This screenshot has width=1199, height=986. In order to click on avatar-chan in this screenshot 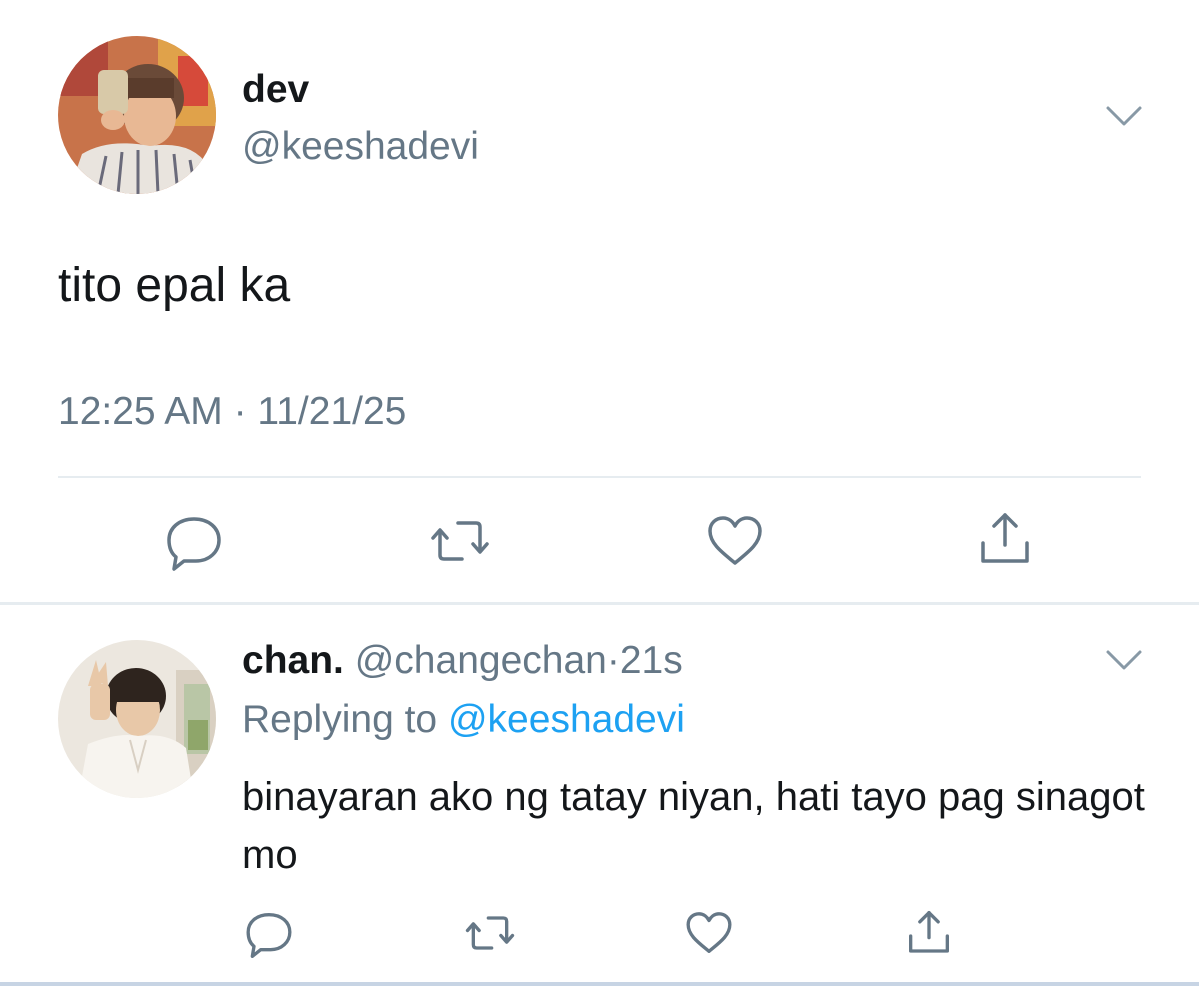, I will do `click(137, 719)`.